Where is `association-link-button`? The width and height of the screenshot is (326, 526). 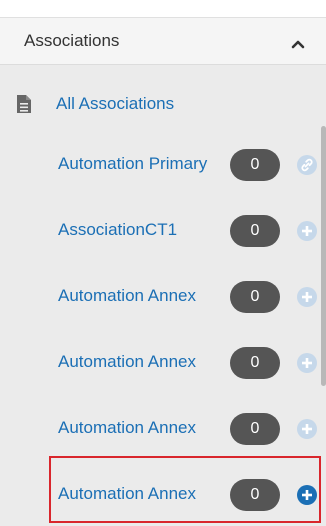
association-link-button is located at coordinates (307, 165).